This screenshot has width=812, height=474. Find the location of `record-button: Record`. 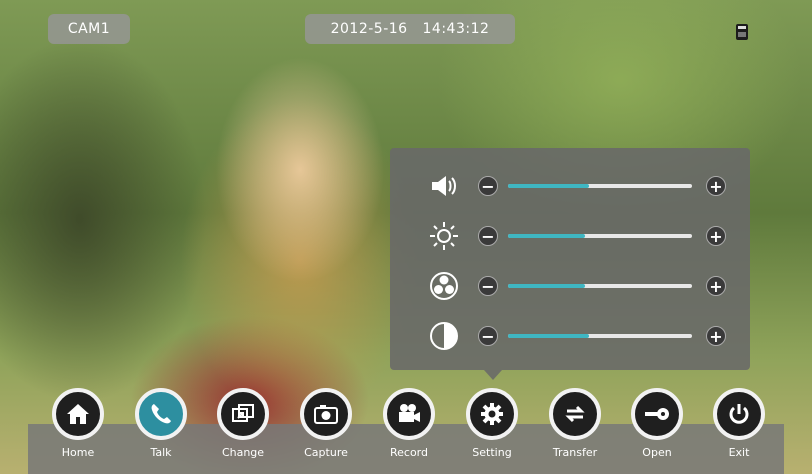

record-button: Record is located at coordinates (409, 423).